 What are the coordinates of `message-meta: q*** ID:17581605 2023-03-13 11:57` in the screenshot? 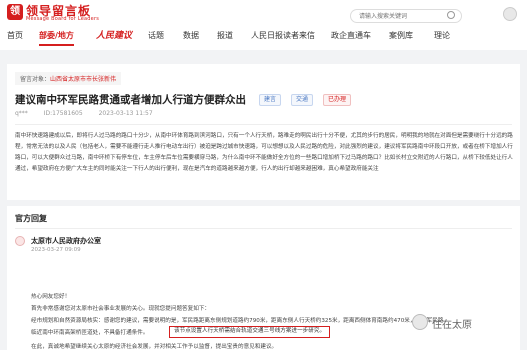 It's located at (84, 113).